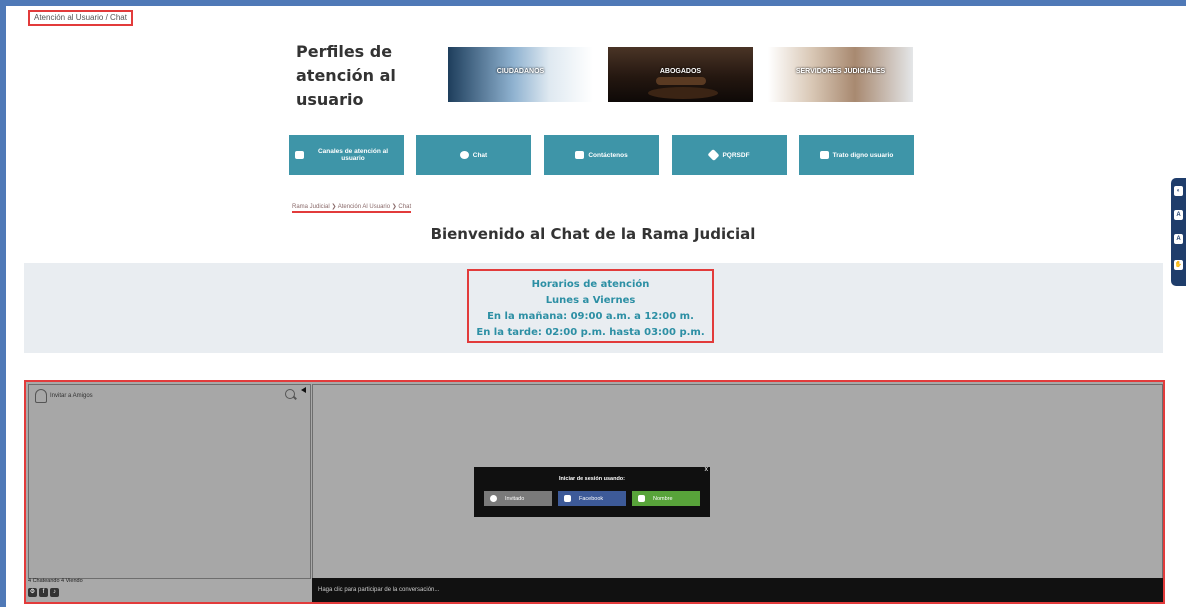 The height and width of the screenshot is (607, 1186). I want to click on login-guest-label: Invitado, so click(515, 498).